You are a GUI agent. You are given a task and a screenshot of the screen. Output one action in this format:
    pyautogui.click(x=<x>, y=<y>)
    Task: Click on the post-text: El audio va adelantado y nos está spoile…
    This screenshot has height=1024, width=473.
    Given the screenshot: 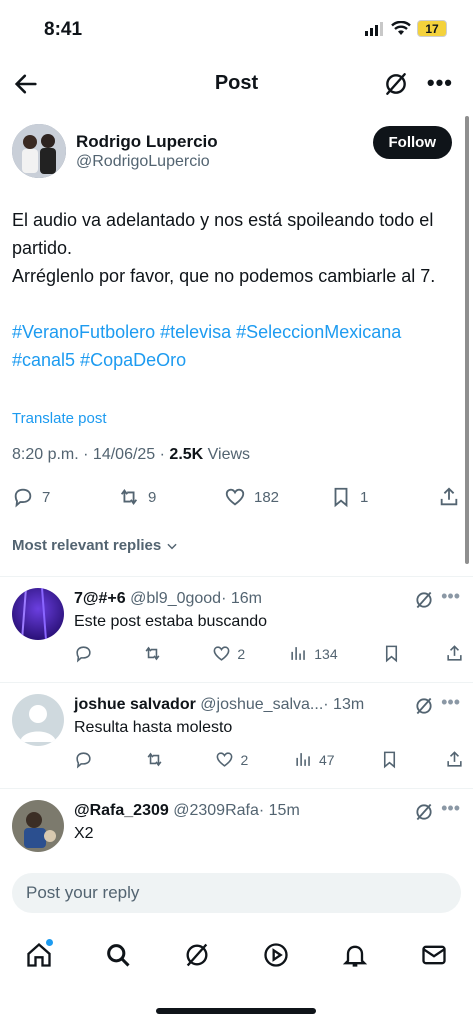 What is the action you would take?
    pyautogui.click(x=224, y=248)
    